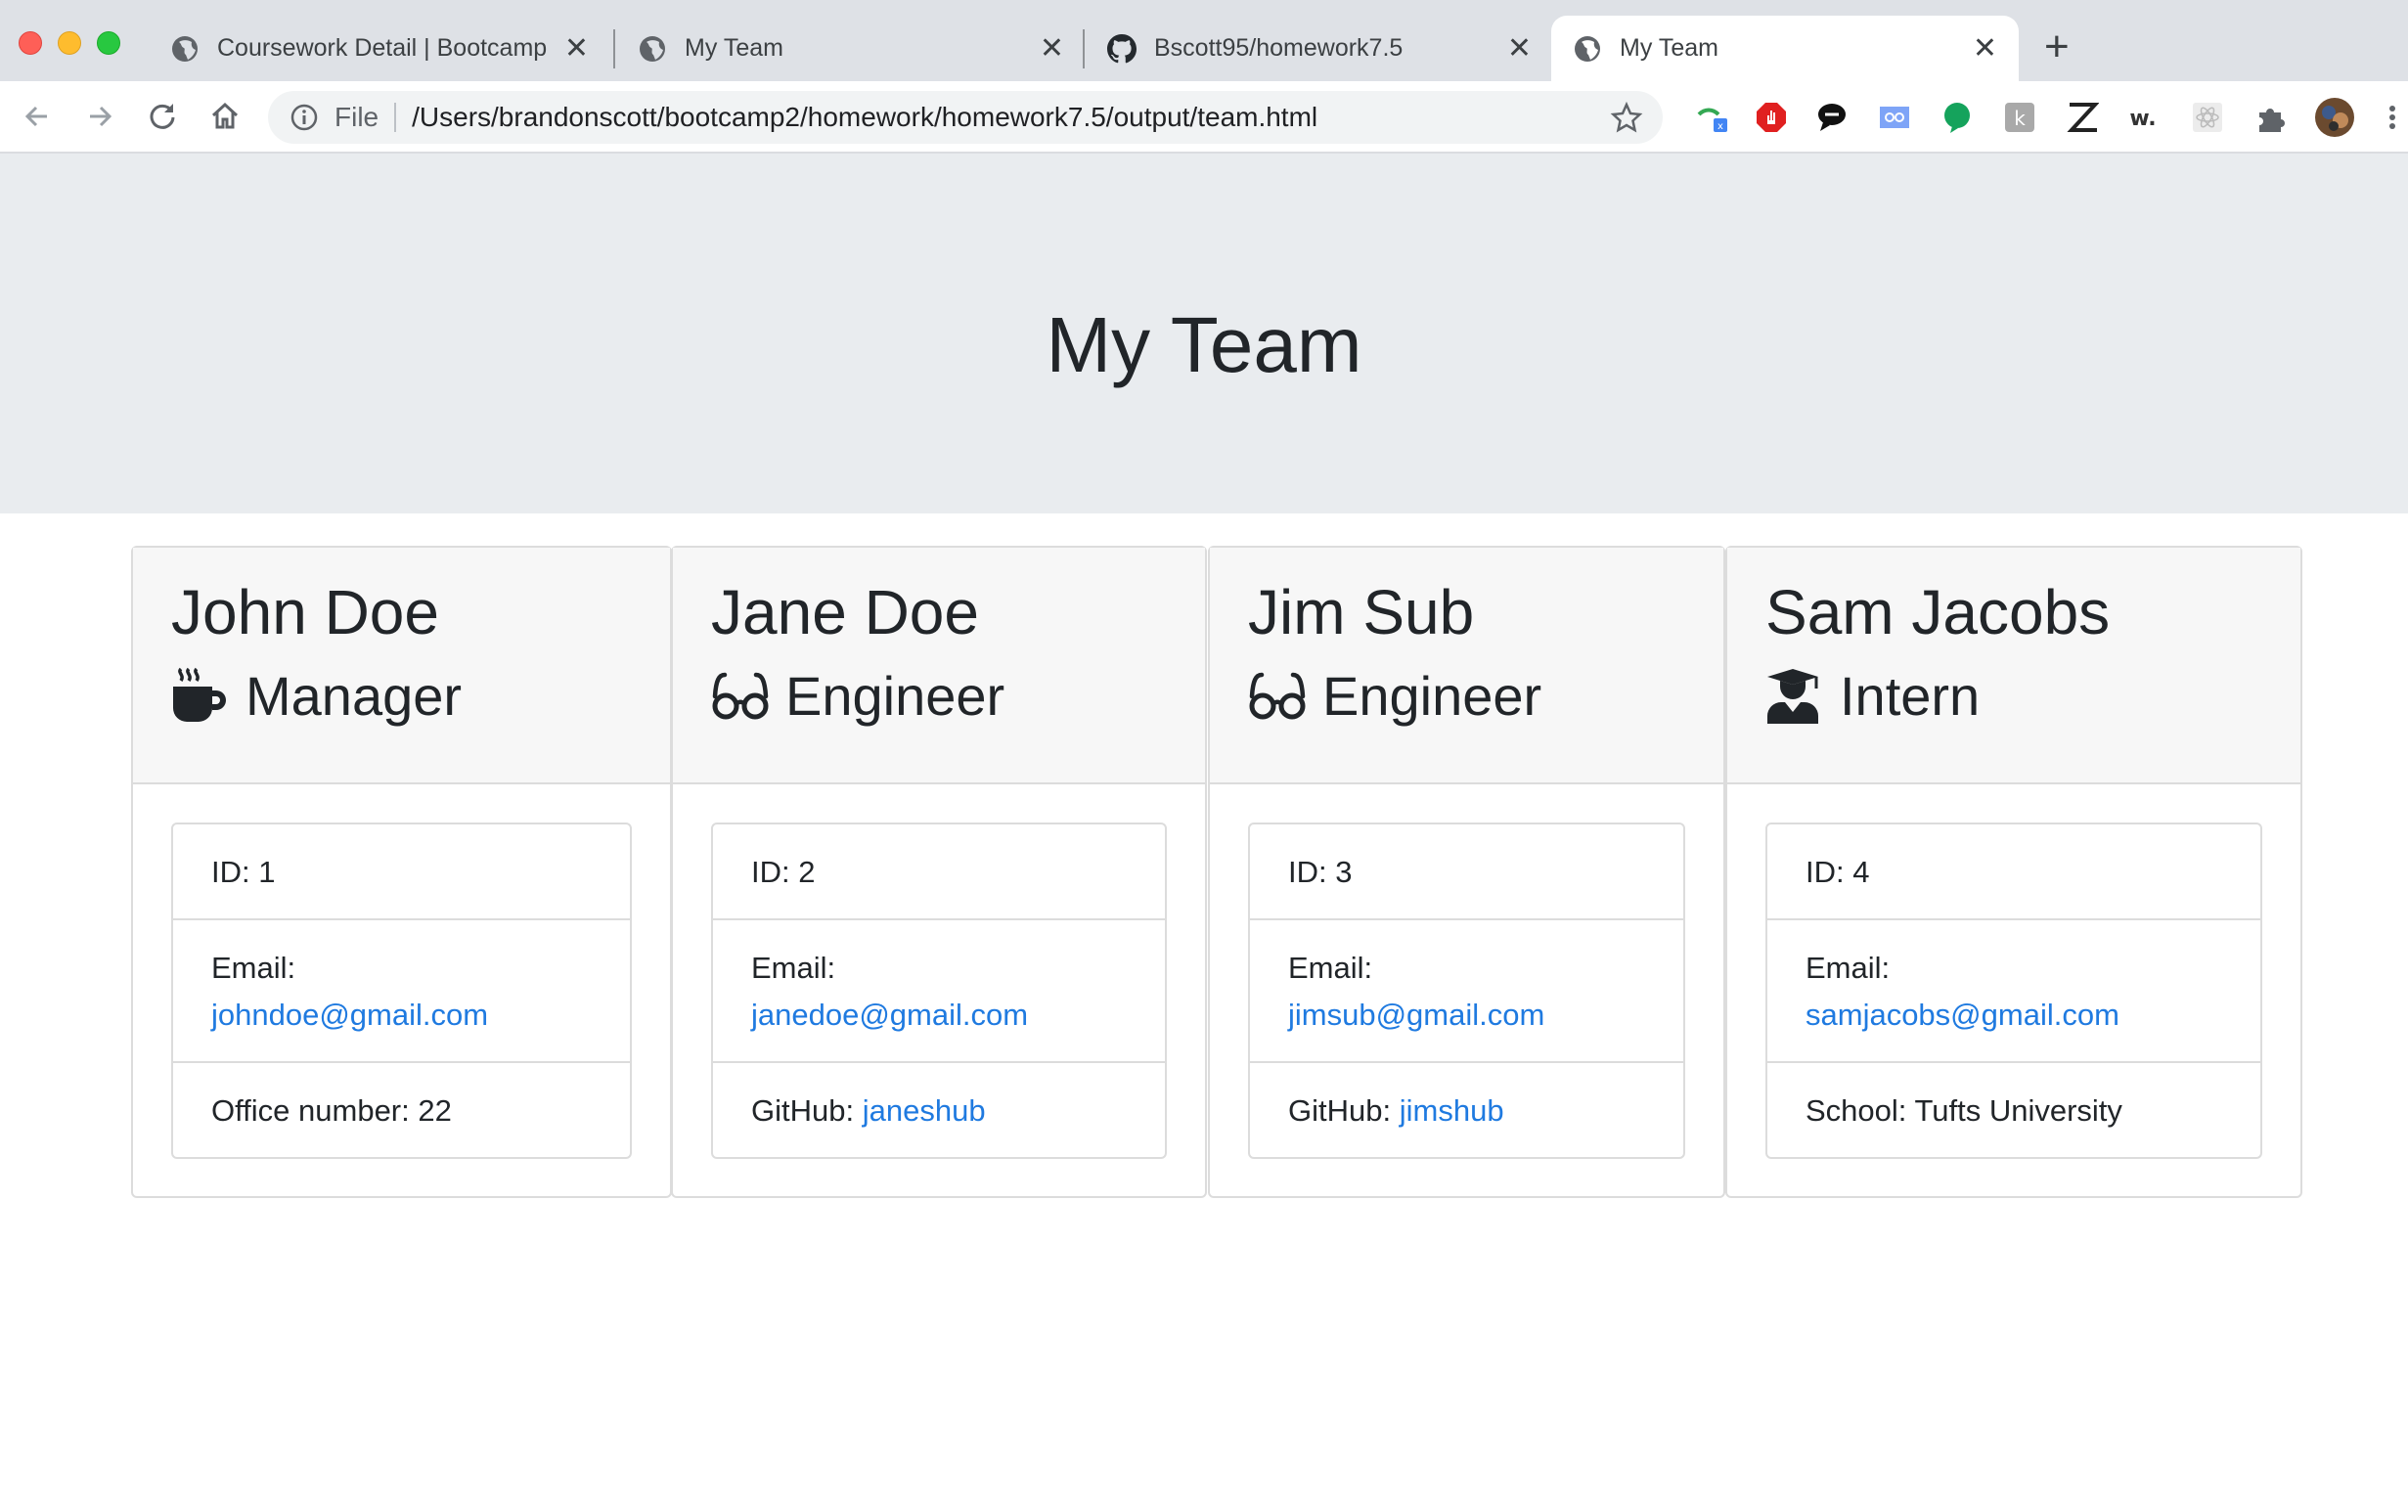  I want to click on home-icon, so click(225, 117).